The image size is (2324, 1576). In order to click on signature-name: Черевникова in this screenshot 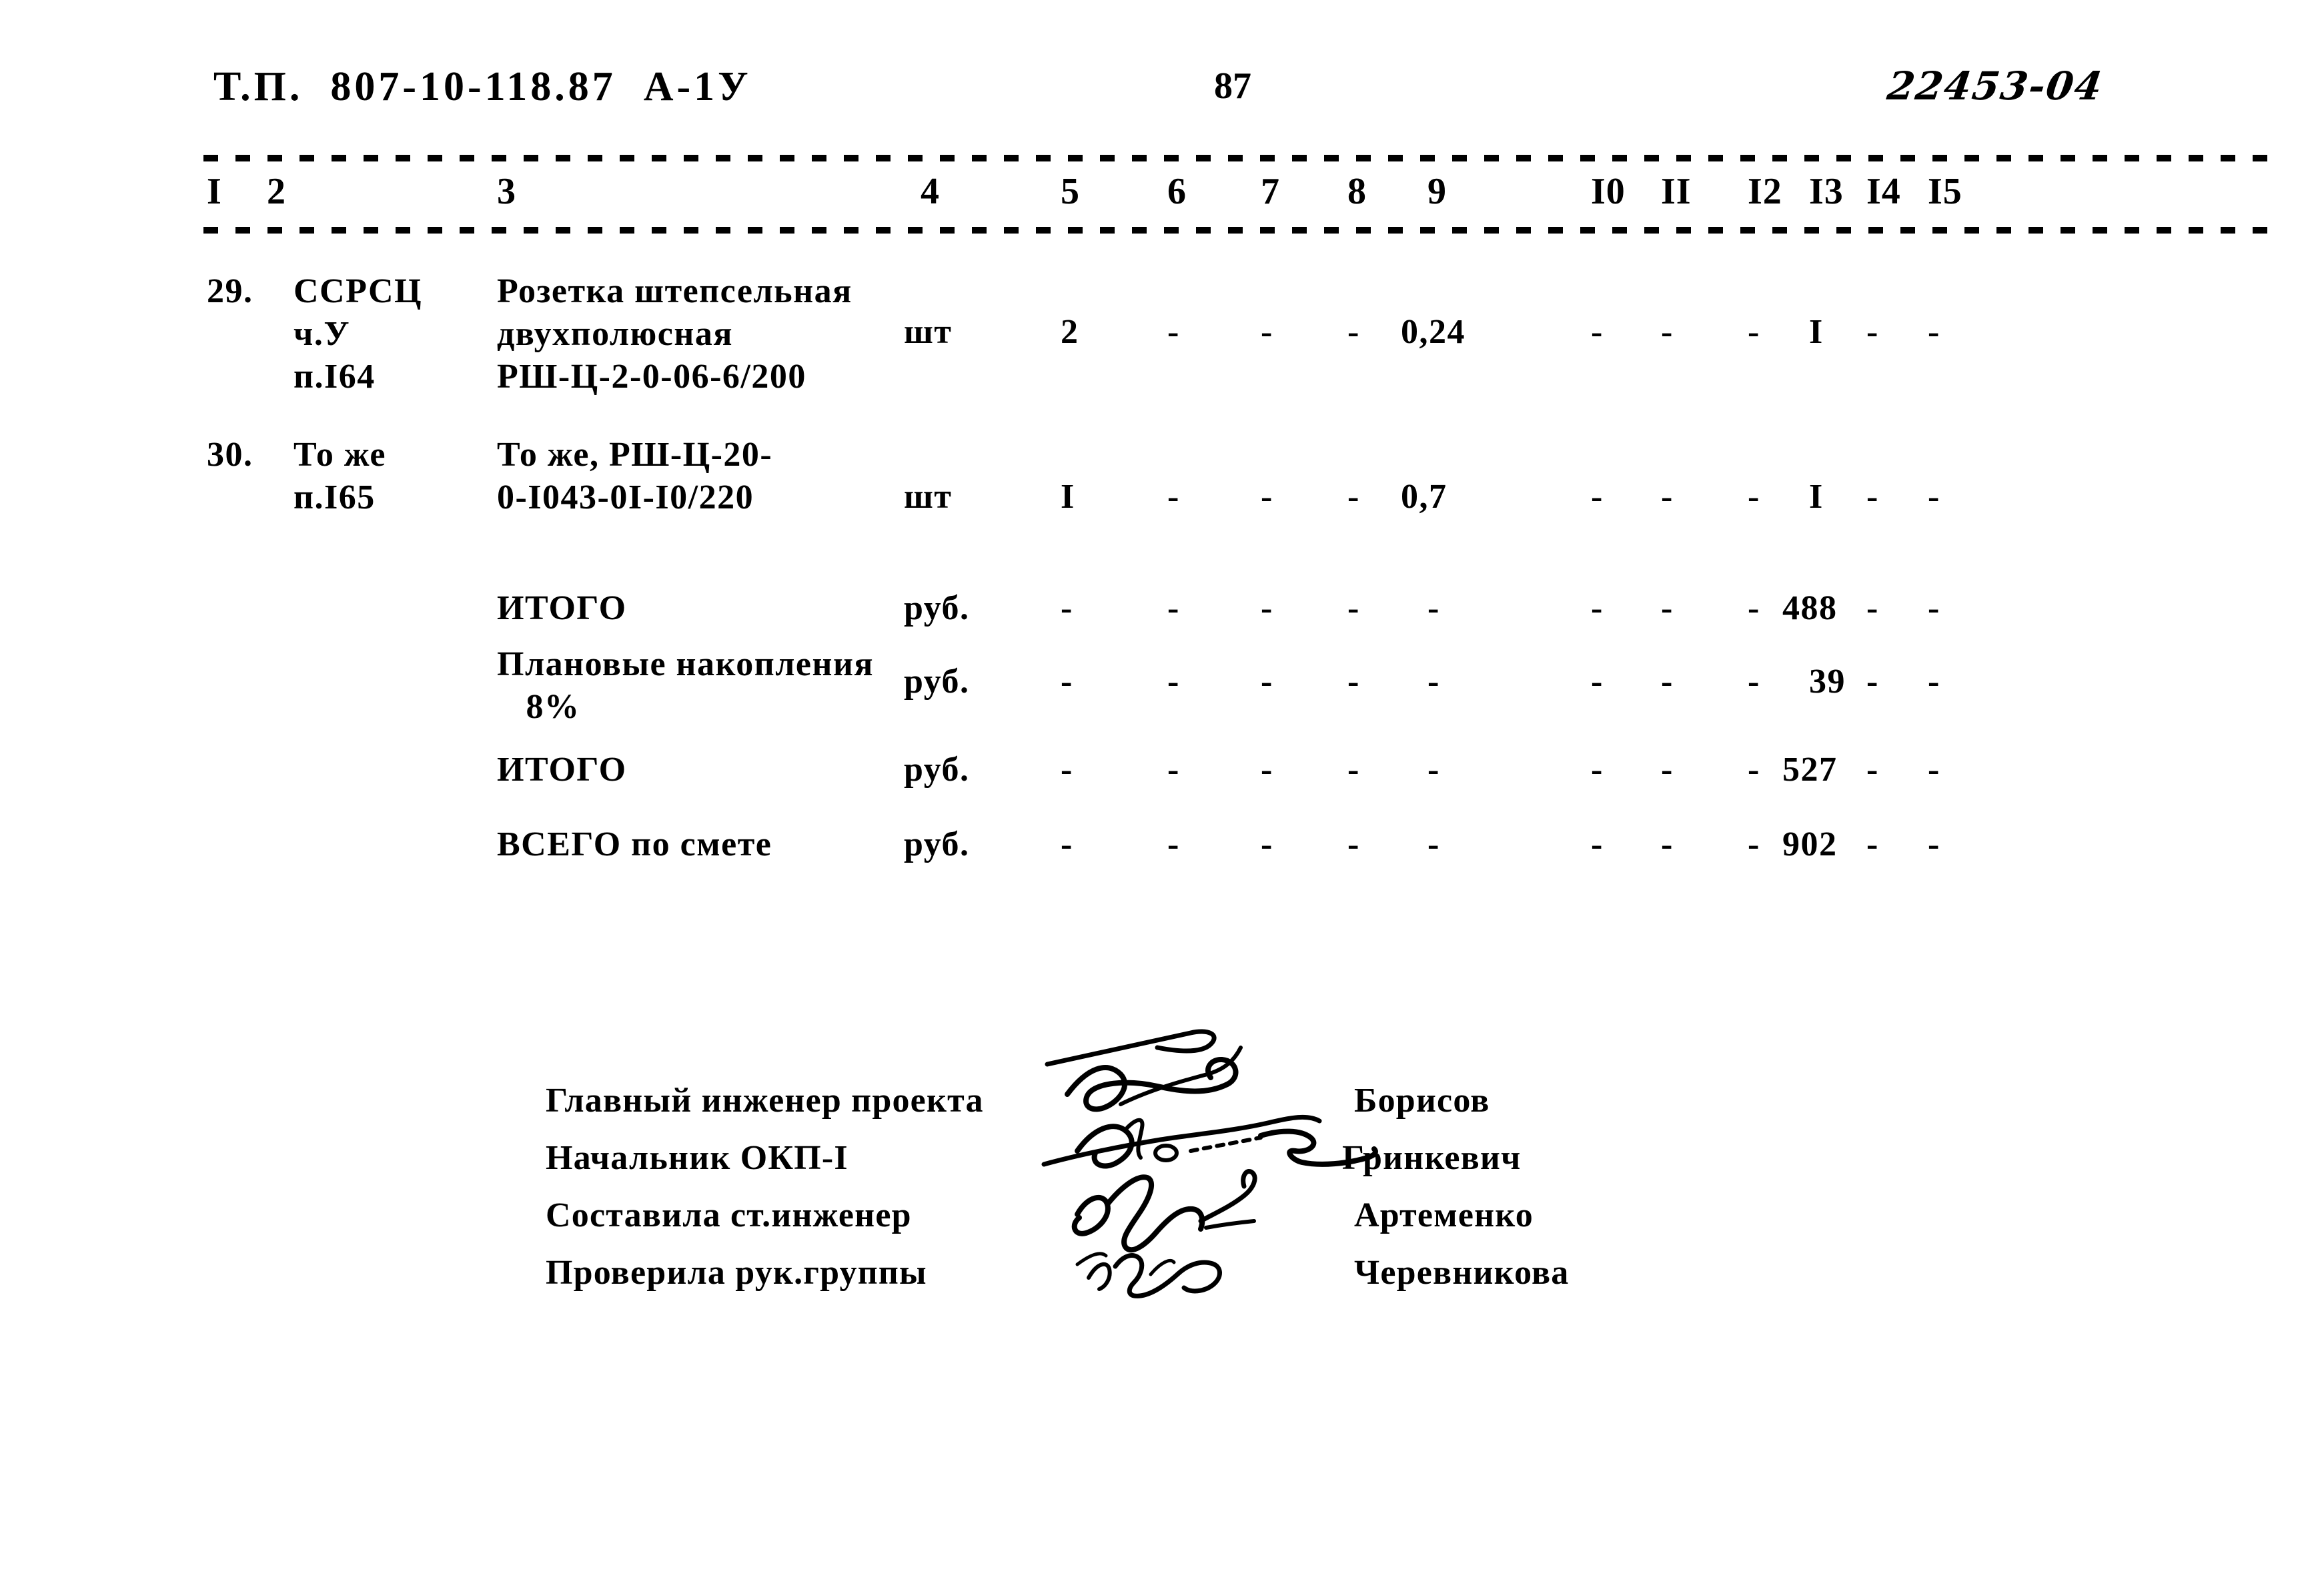, I will do `click(1462, 1273)`.